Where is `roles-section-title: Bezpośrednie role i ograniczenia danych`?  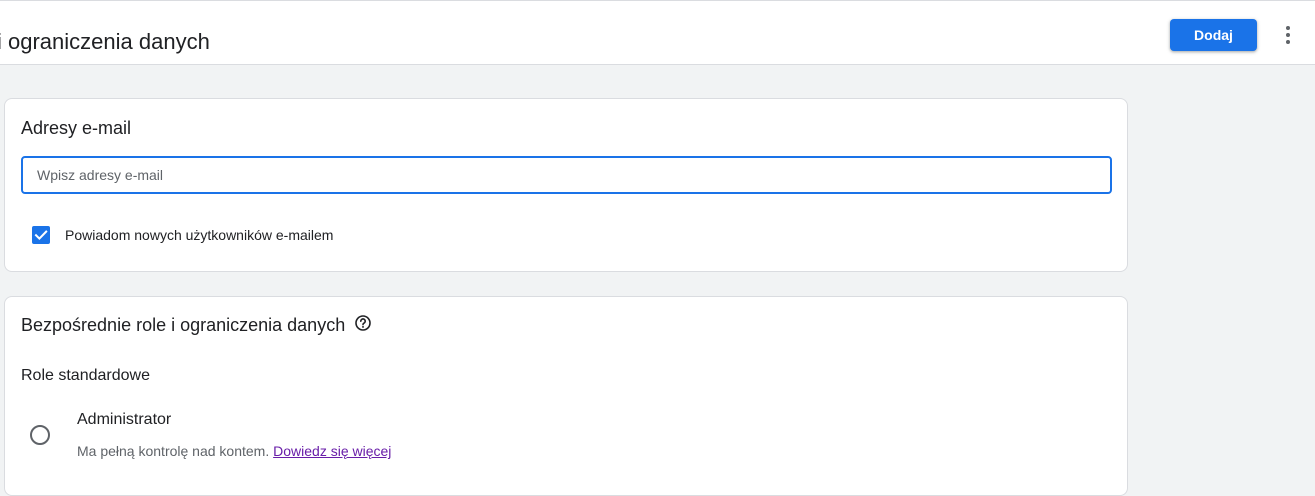 roles-section-title: Bezpośrednie role i ograniczenia danych is located at coordinates (183, 325).